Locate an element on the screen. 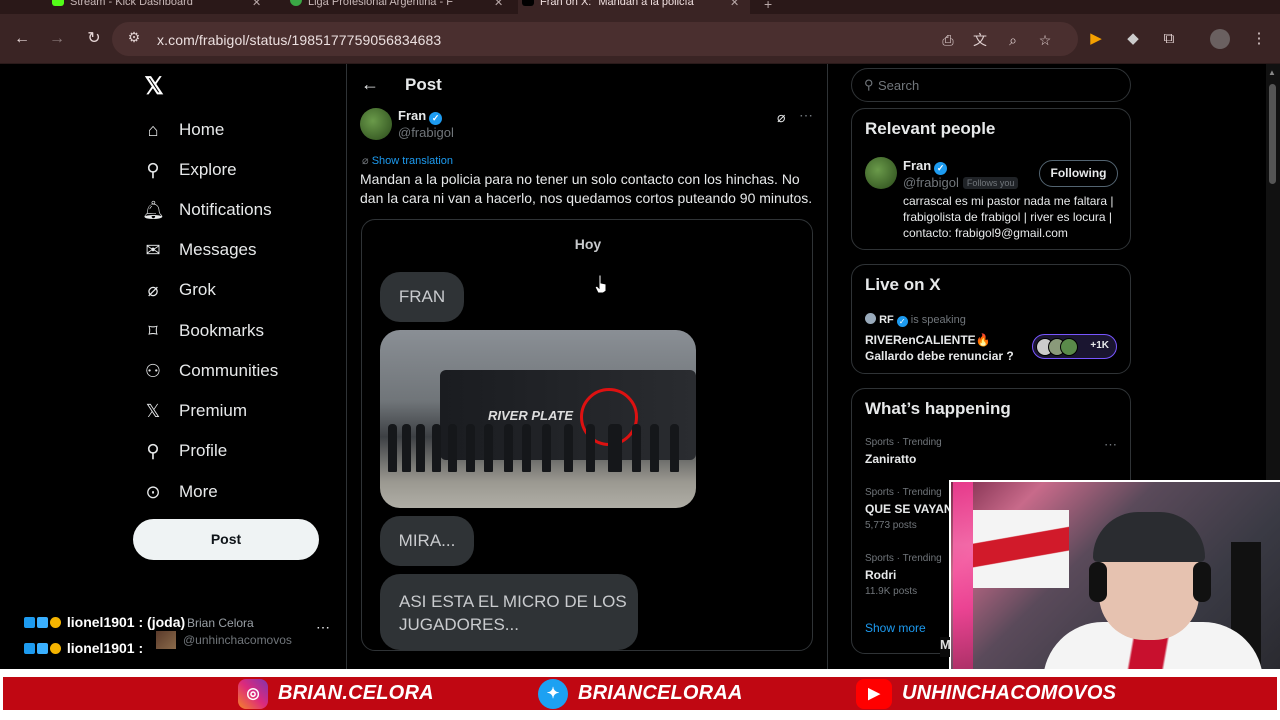  following-button: Following is located at coordinates (1078, 173).